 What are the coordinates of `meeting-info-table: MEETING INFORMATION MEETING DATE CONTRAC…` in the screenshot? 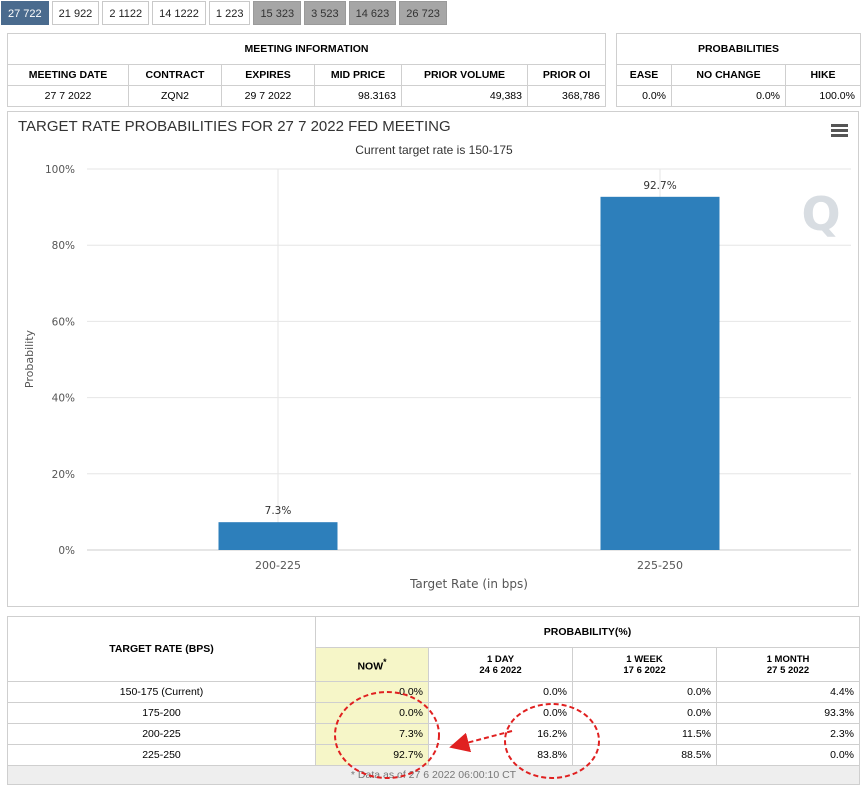 It's located at (306, 70).